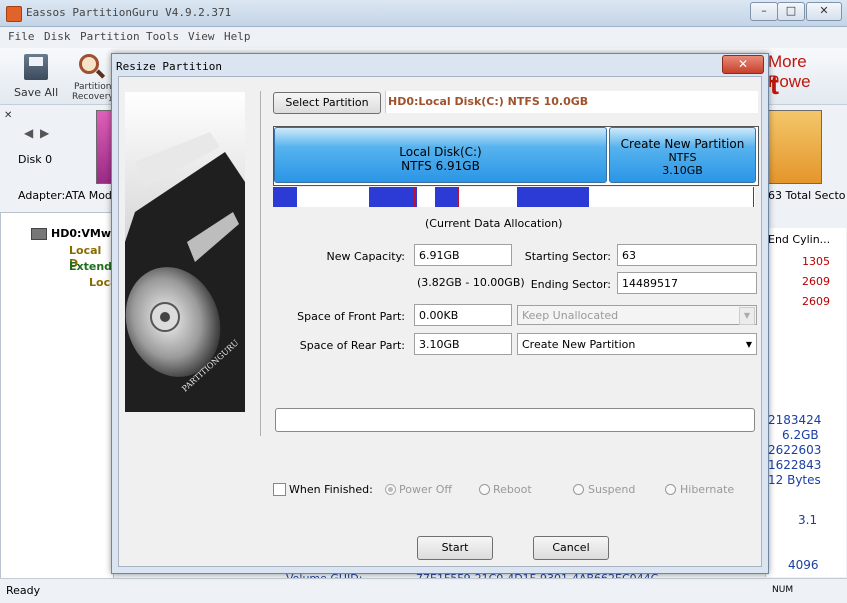 The image size is (847, 603). Describe the element at coordinates (637, 344) in the screenshot. I see `rear-part-select: Create New Partition ▼` at that location.